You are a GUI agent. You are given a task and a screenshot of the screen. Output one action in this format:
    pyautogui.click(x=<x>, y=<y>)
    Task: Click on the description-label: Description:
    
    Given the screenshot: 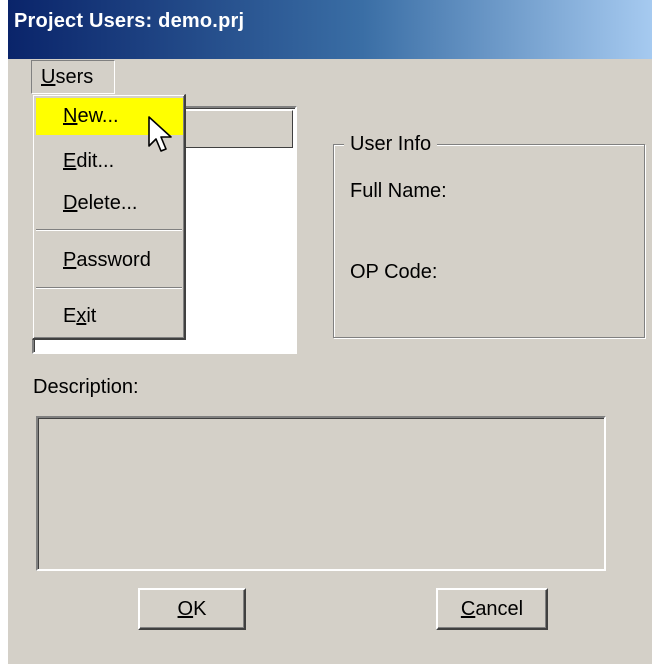 What is the action you would take?
    pyautogui.click(x=86, y=387)
    